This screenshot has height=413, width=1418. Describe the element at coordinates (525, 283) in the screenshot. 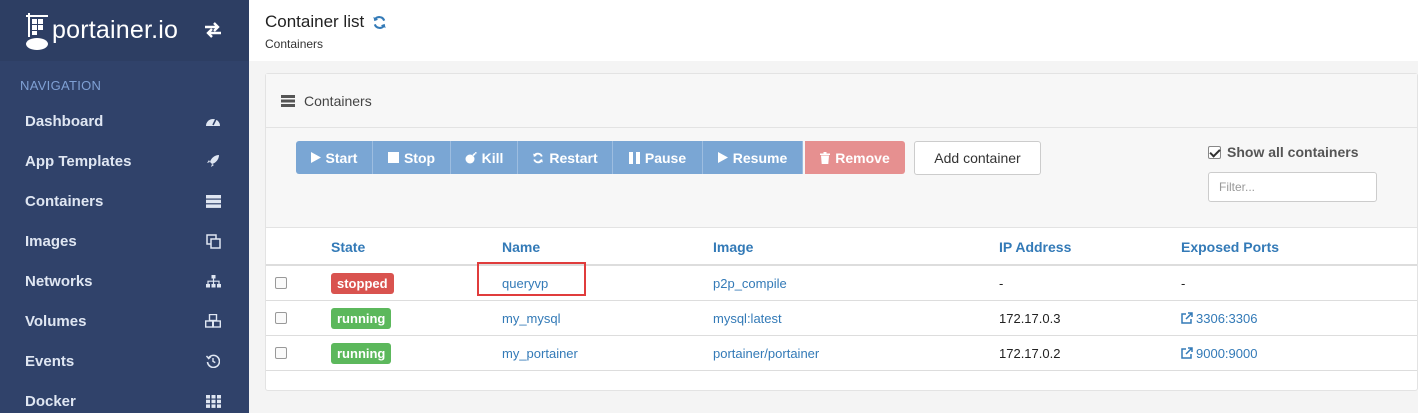

I see `container-name-link: queryvp` at that location.